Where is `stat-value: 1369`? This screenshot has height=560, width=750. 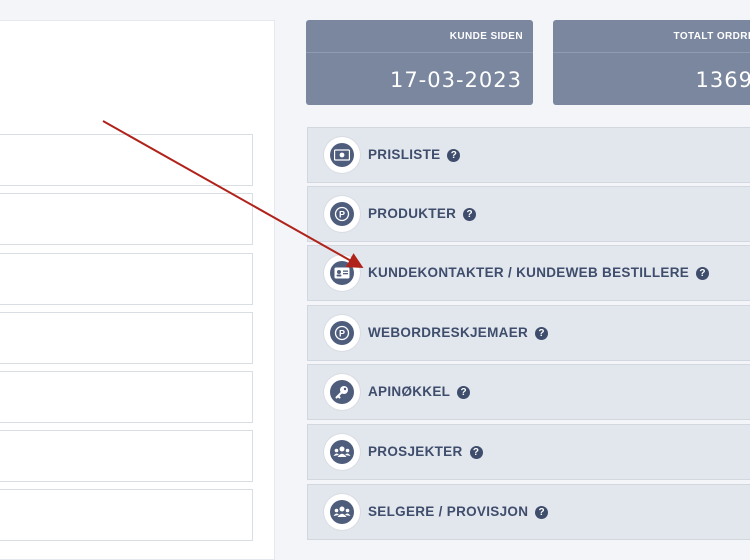
stat-value: 1369 is located at coordinates (722, 80).